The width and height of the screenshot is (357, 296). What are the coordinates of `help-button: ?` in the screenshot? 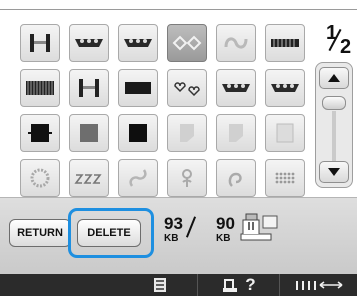 It's located at (238, 285).